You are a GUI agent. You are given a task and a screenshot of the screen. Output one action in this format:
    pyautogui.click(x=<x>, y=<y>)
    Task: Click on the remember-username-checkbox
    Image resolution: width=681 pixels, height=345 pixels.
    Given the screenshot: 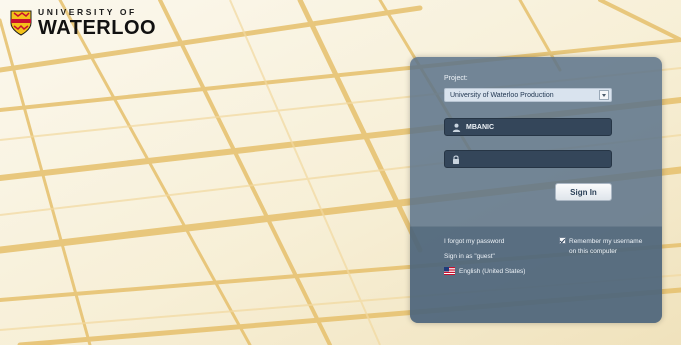 What is the action you would take?
    pyautogui.click(x=562, y=240)
    